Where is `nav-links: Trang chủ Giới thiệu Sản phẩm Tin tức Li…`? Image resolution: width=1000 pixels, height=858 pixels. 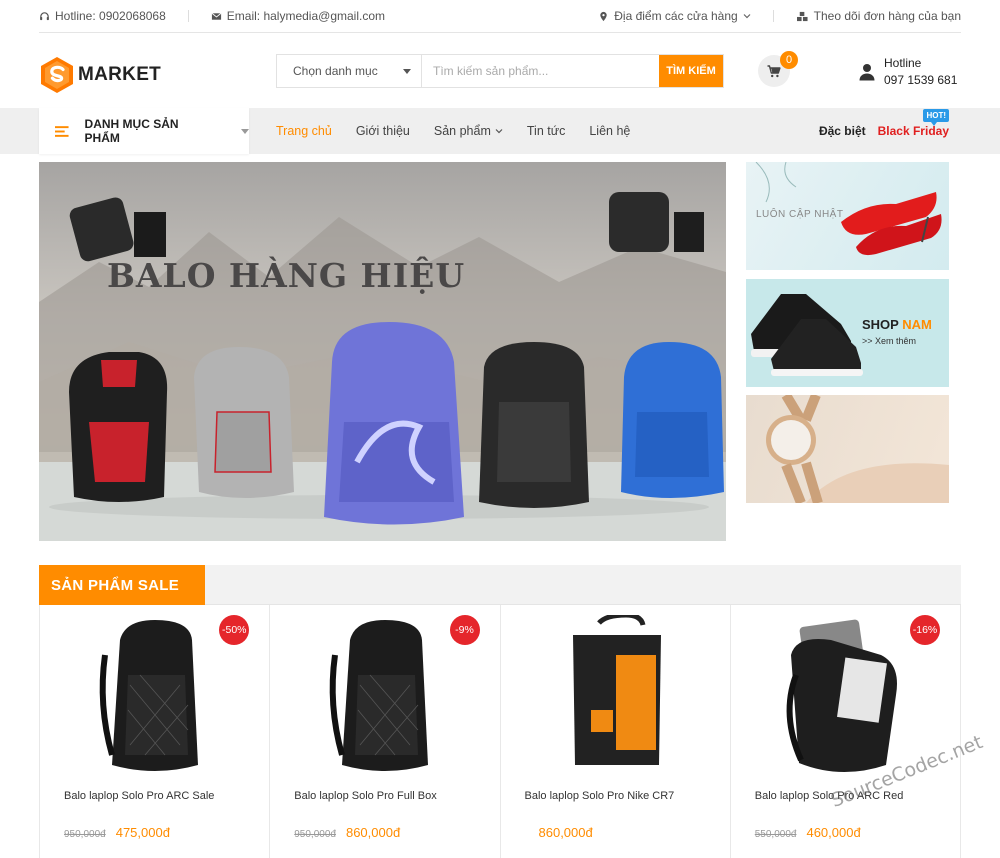
nav-links: Trang chủ Giới thiệu Sản phẩm Tin tức Li… is located at coordinates (453, 131).